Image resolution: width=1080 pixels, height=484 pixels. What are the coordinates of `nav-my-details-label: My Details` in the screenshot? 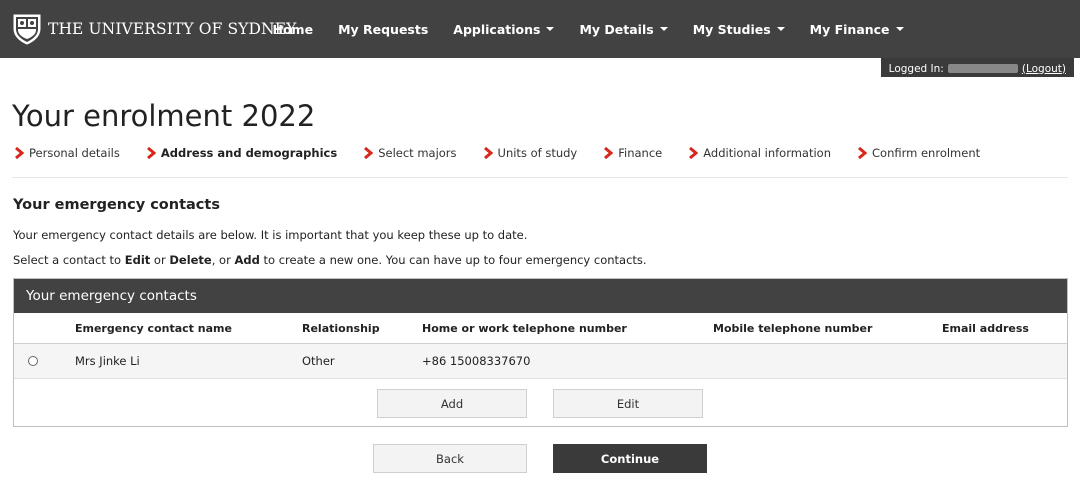 It's located at (616, 29).